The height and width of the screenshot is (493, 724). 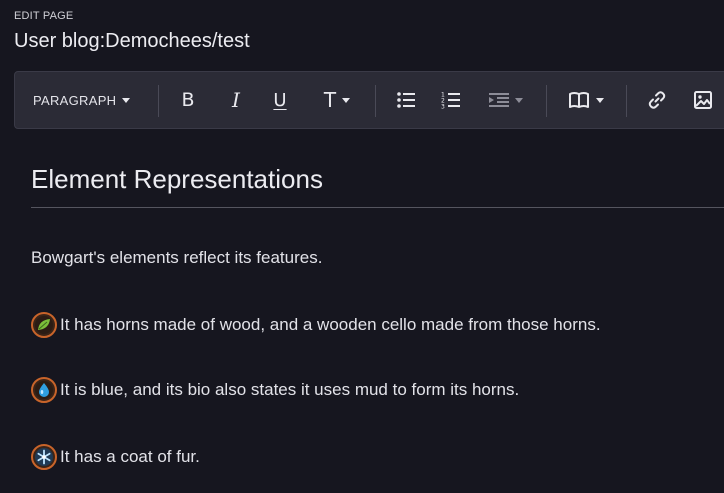 What do you see at coordinates (44, 457) in the screenshot?
I see `cold-element-icon` at bounding box center [44, 457].